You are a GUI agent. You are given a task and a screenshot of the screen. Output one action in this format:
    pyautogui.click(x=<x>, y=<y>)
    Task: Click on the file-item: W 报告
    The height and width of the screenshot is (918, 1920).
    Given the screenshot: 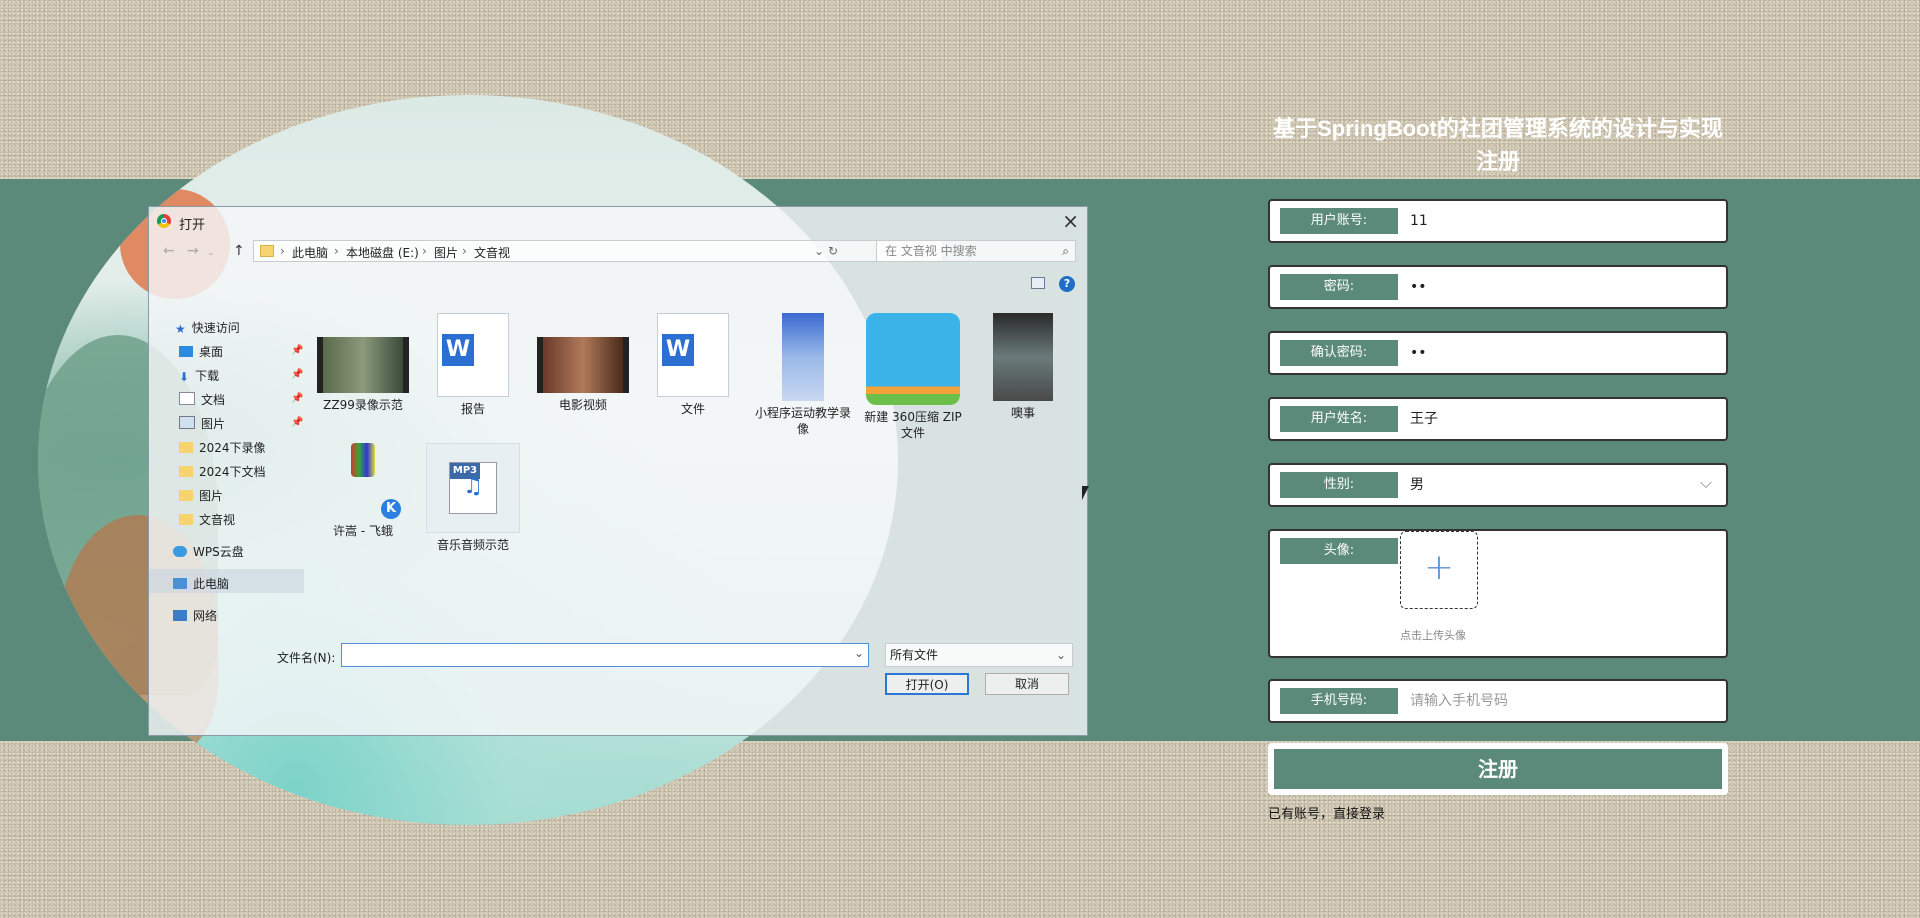 What is the action you would take?
    pyautogui.click(x=473, y=365)
    